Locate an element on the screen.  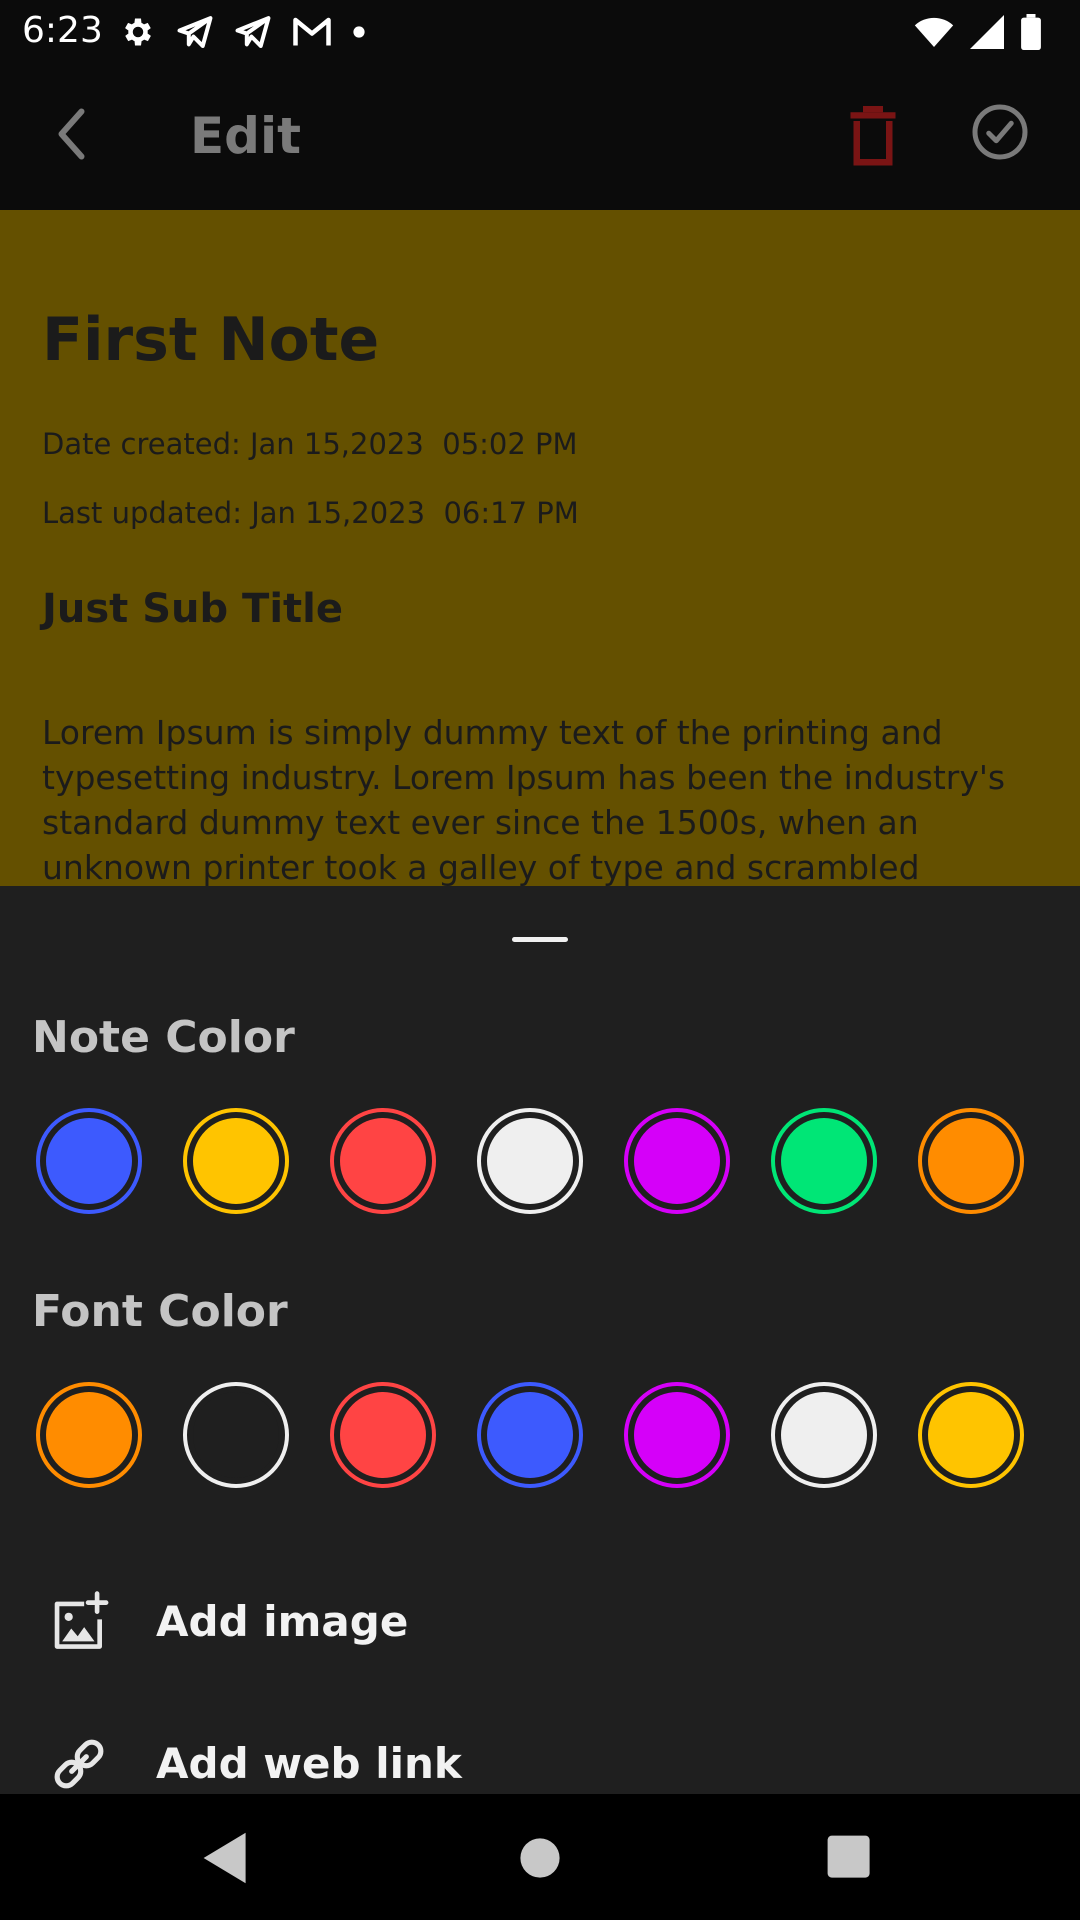
status-time: 6:23 is located at coordinates (62, 30).